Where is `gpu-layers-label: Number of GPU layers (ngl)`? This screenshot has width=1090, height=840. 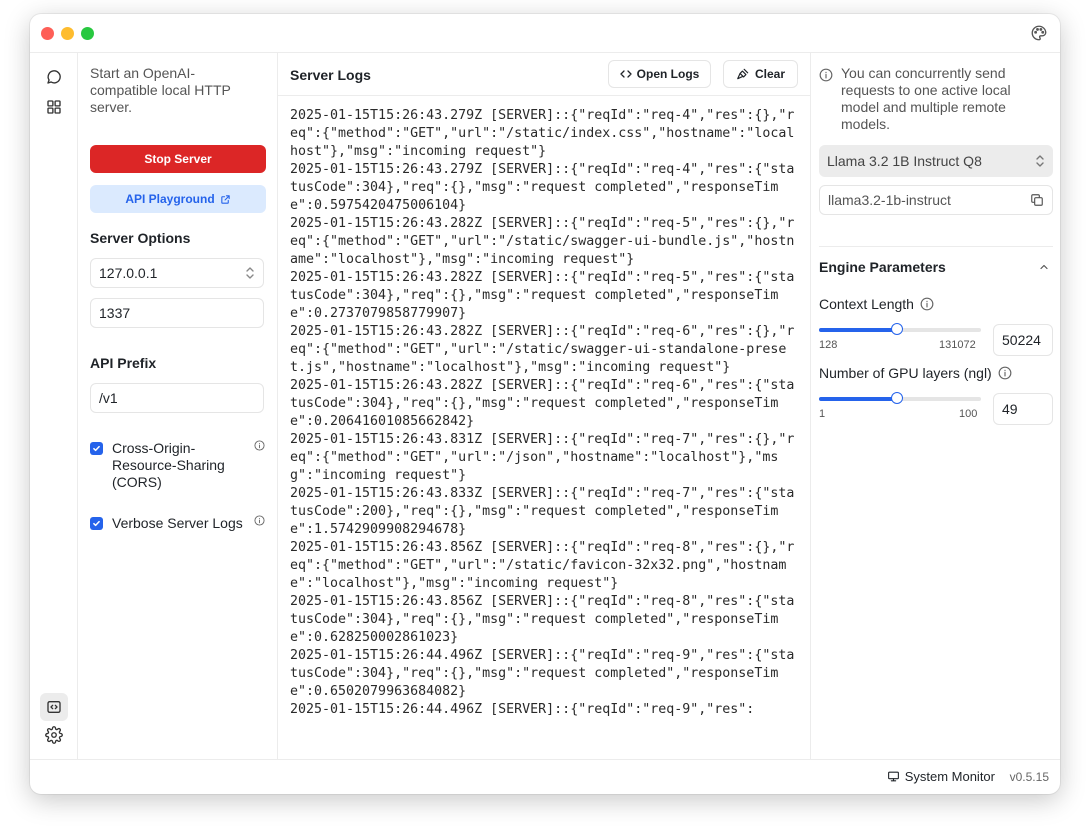
gpu-layers-label: Number of GPU layers (ngl) is located at coordinates (905, 373).